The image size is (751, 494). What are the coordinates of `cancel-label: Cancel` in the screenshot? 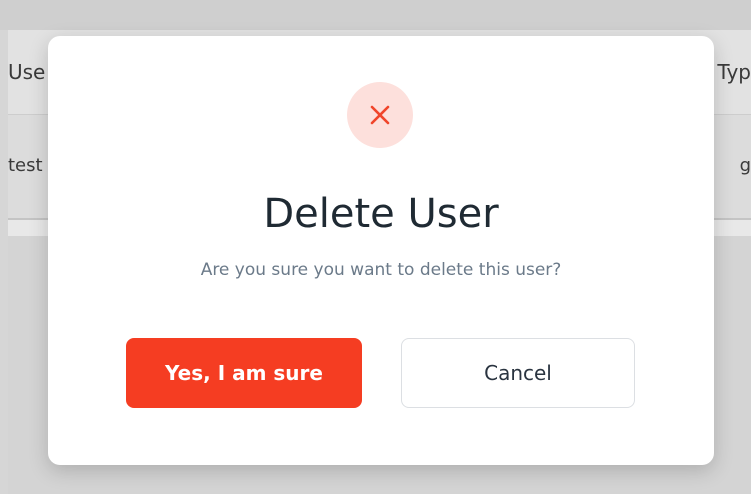 It's located at (518, 373).